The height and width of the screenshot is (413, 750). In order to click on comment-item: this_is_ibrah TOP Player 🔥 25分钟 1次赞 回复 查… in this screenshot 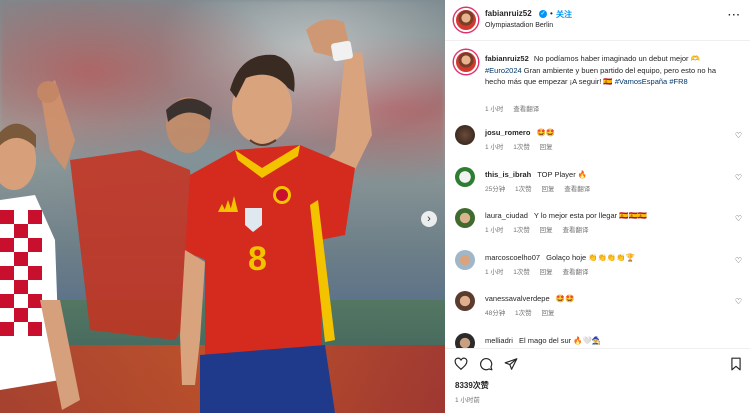, I will do `click(597, 187)`.